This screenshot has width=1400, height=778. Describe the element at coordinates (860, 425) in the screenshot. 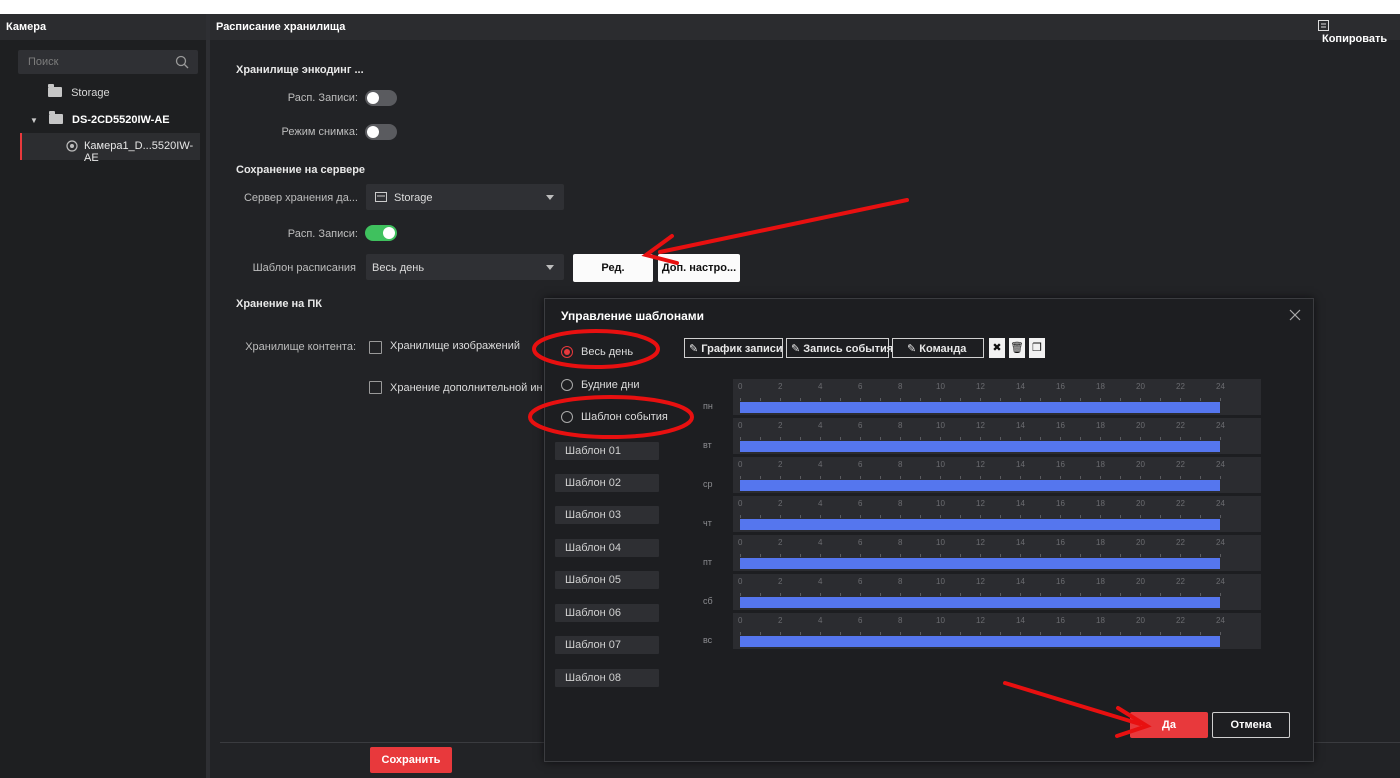

I see `hour-tick: 6` at that location.